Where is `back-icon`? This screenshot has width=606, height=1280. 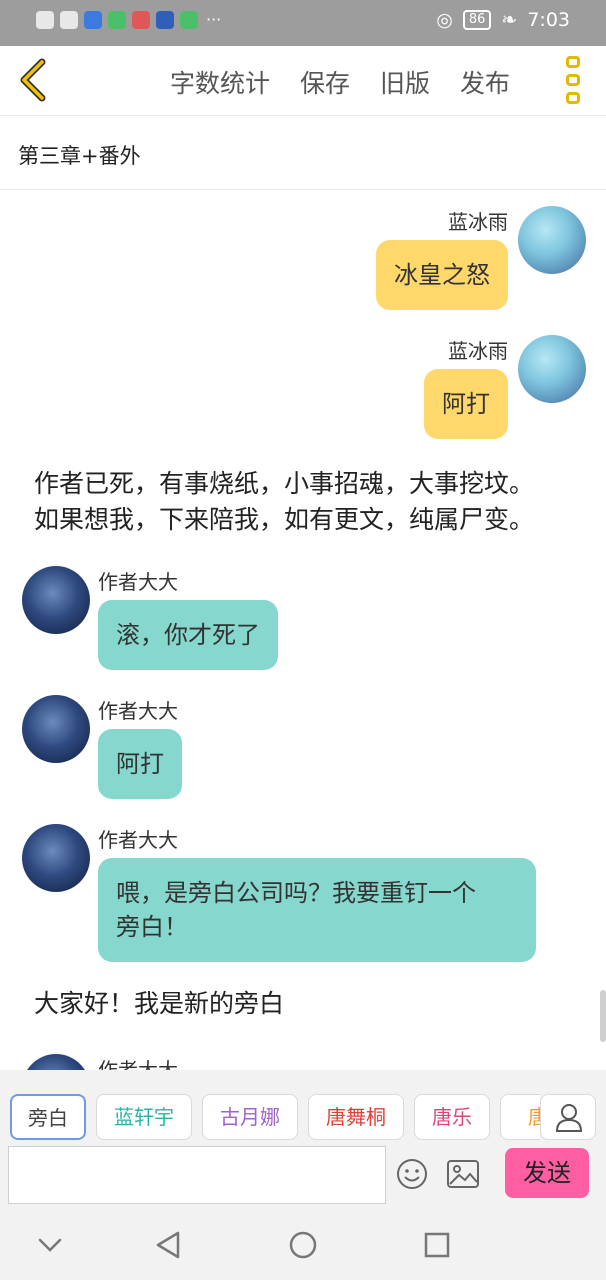
back-icon is located at coordinates (34, 80).